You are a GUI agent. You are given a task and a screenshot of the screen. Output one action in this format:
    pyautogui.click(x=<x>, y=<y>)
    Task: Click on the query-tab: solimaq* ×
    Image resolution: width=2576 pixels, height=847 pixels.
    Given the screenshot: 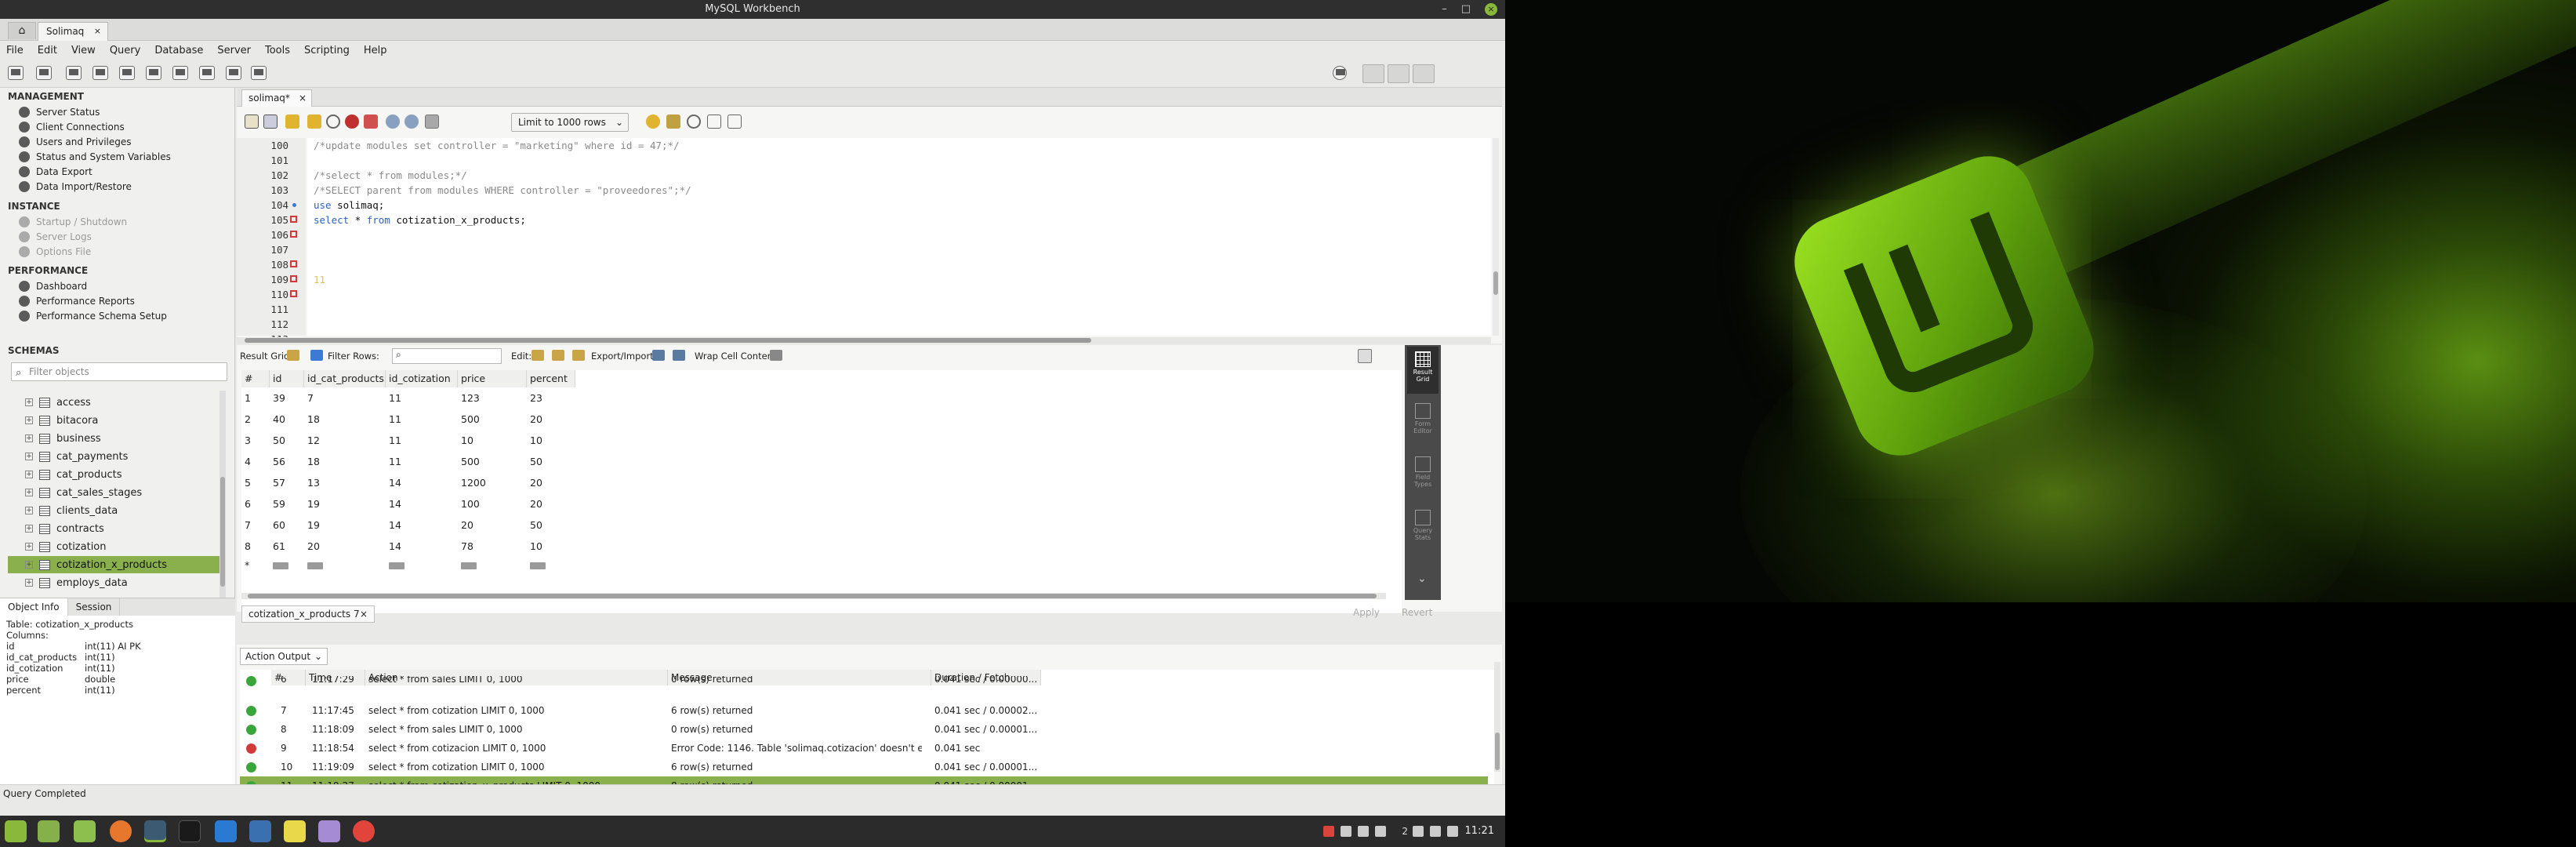 What is the action you would take?
    pyautogui.click(x=277, y=98)
    